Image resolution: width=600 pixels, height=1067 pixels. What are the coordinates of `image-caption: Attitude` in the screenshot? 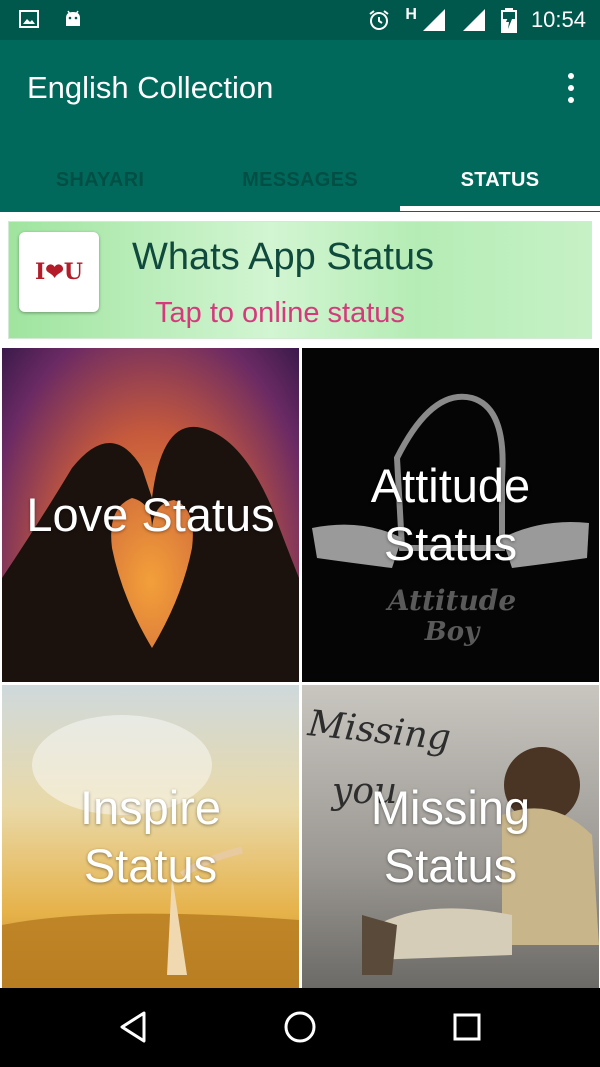 It's located at (450, 600).